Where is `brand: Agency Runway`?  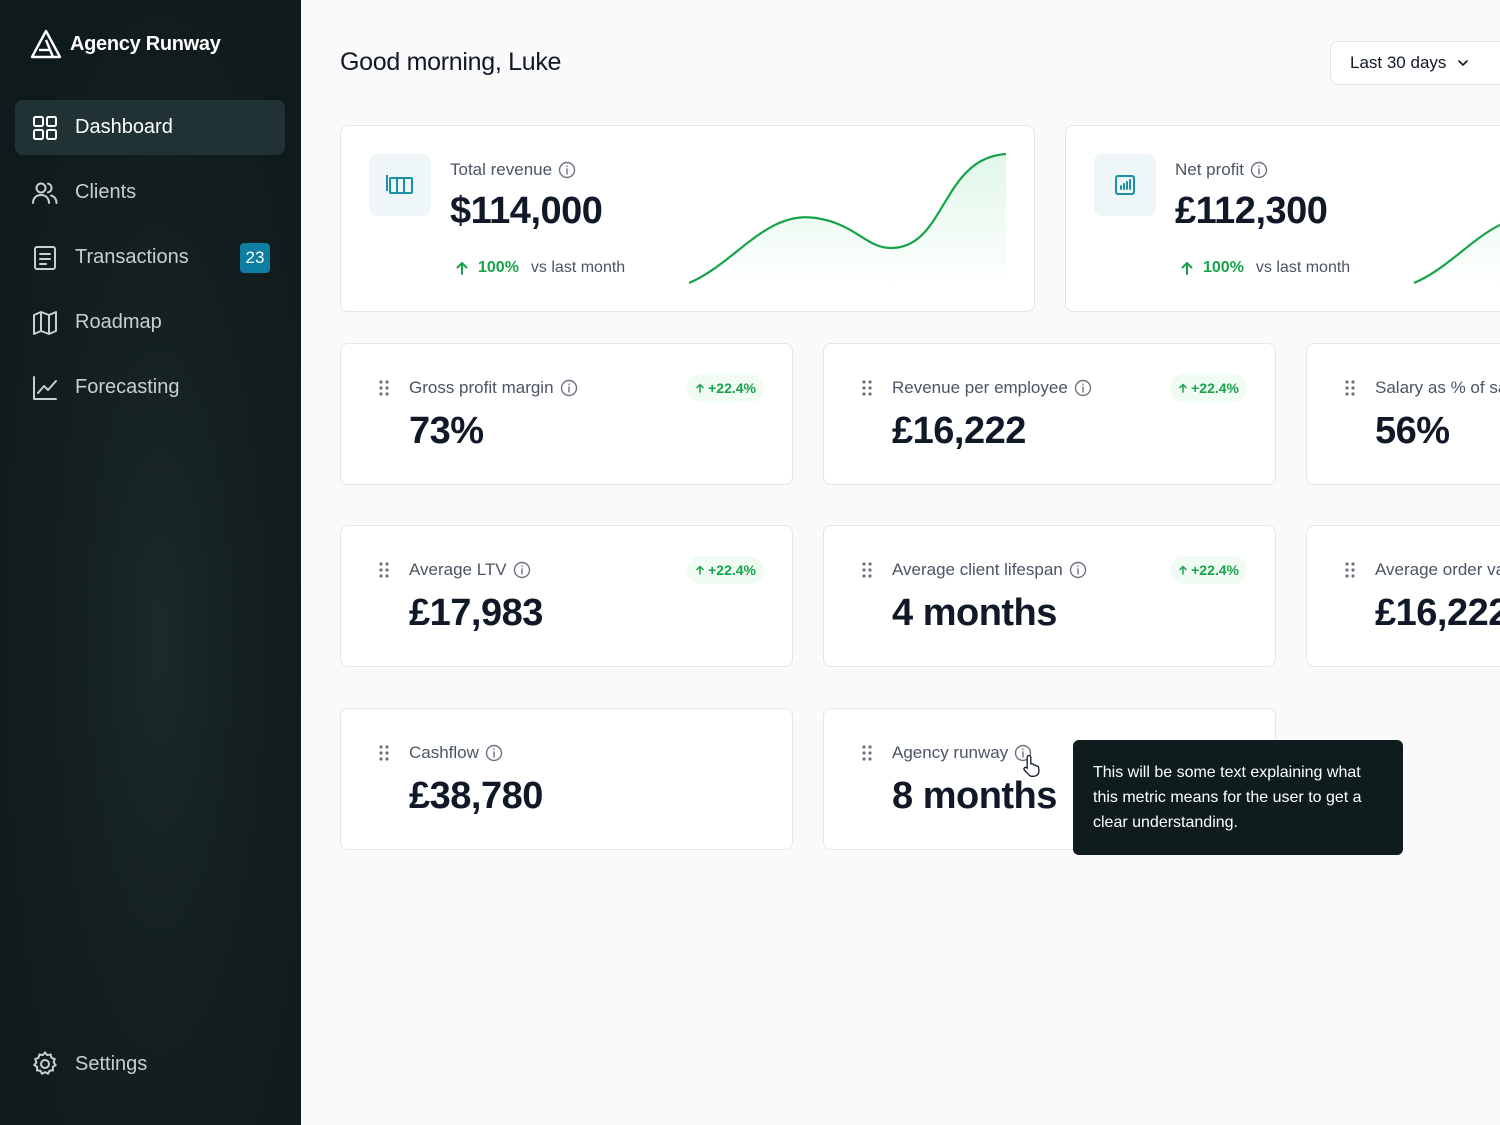
brand: Agency Runway is located at coordinates (125, 44).